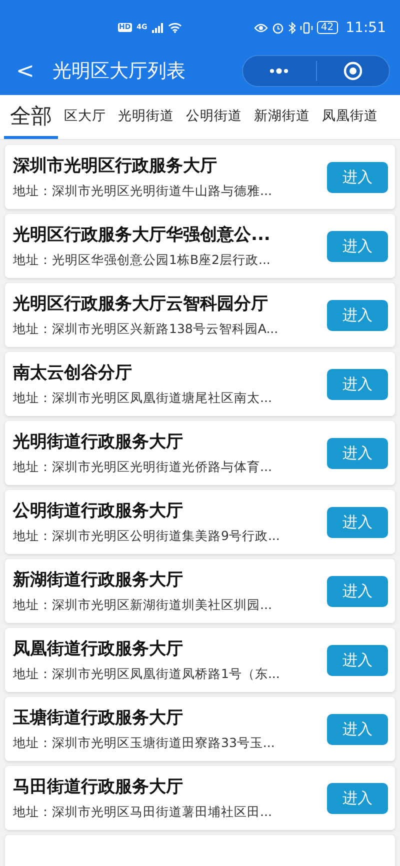 The height and width of the screenshot is (866, 400). Describe the element at coordinates (98, 649) in the screenshot. I see `hall-name: 凤凰街道行政服务大厅` at that location.